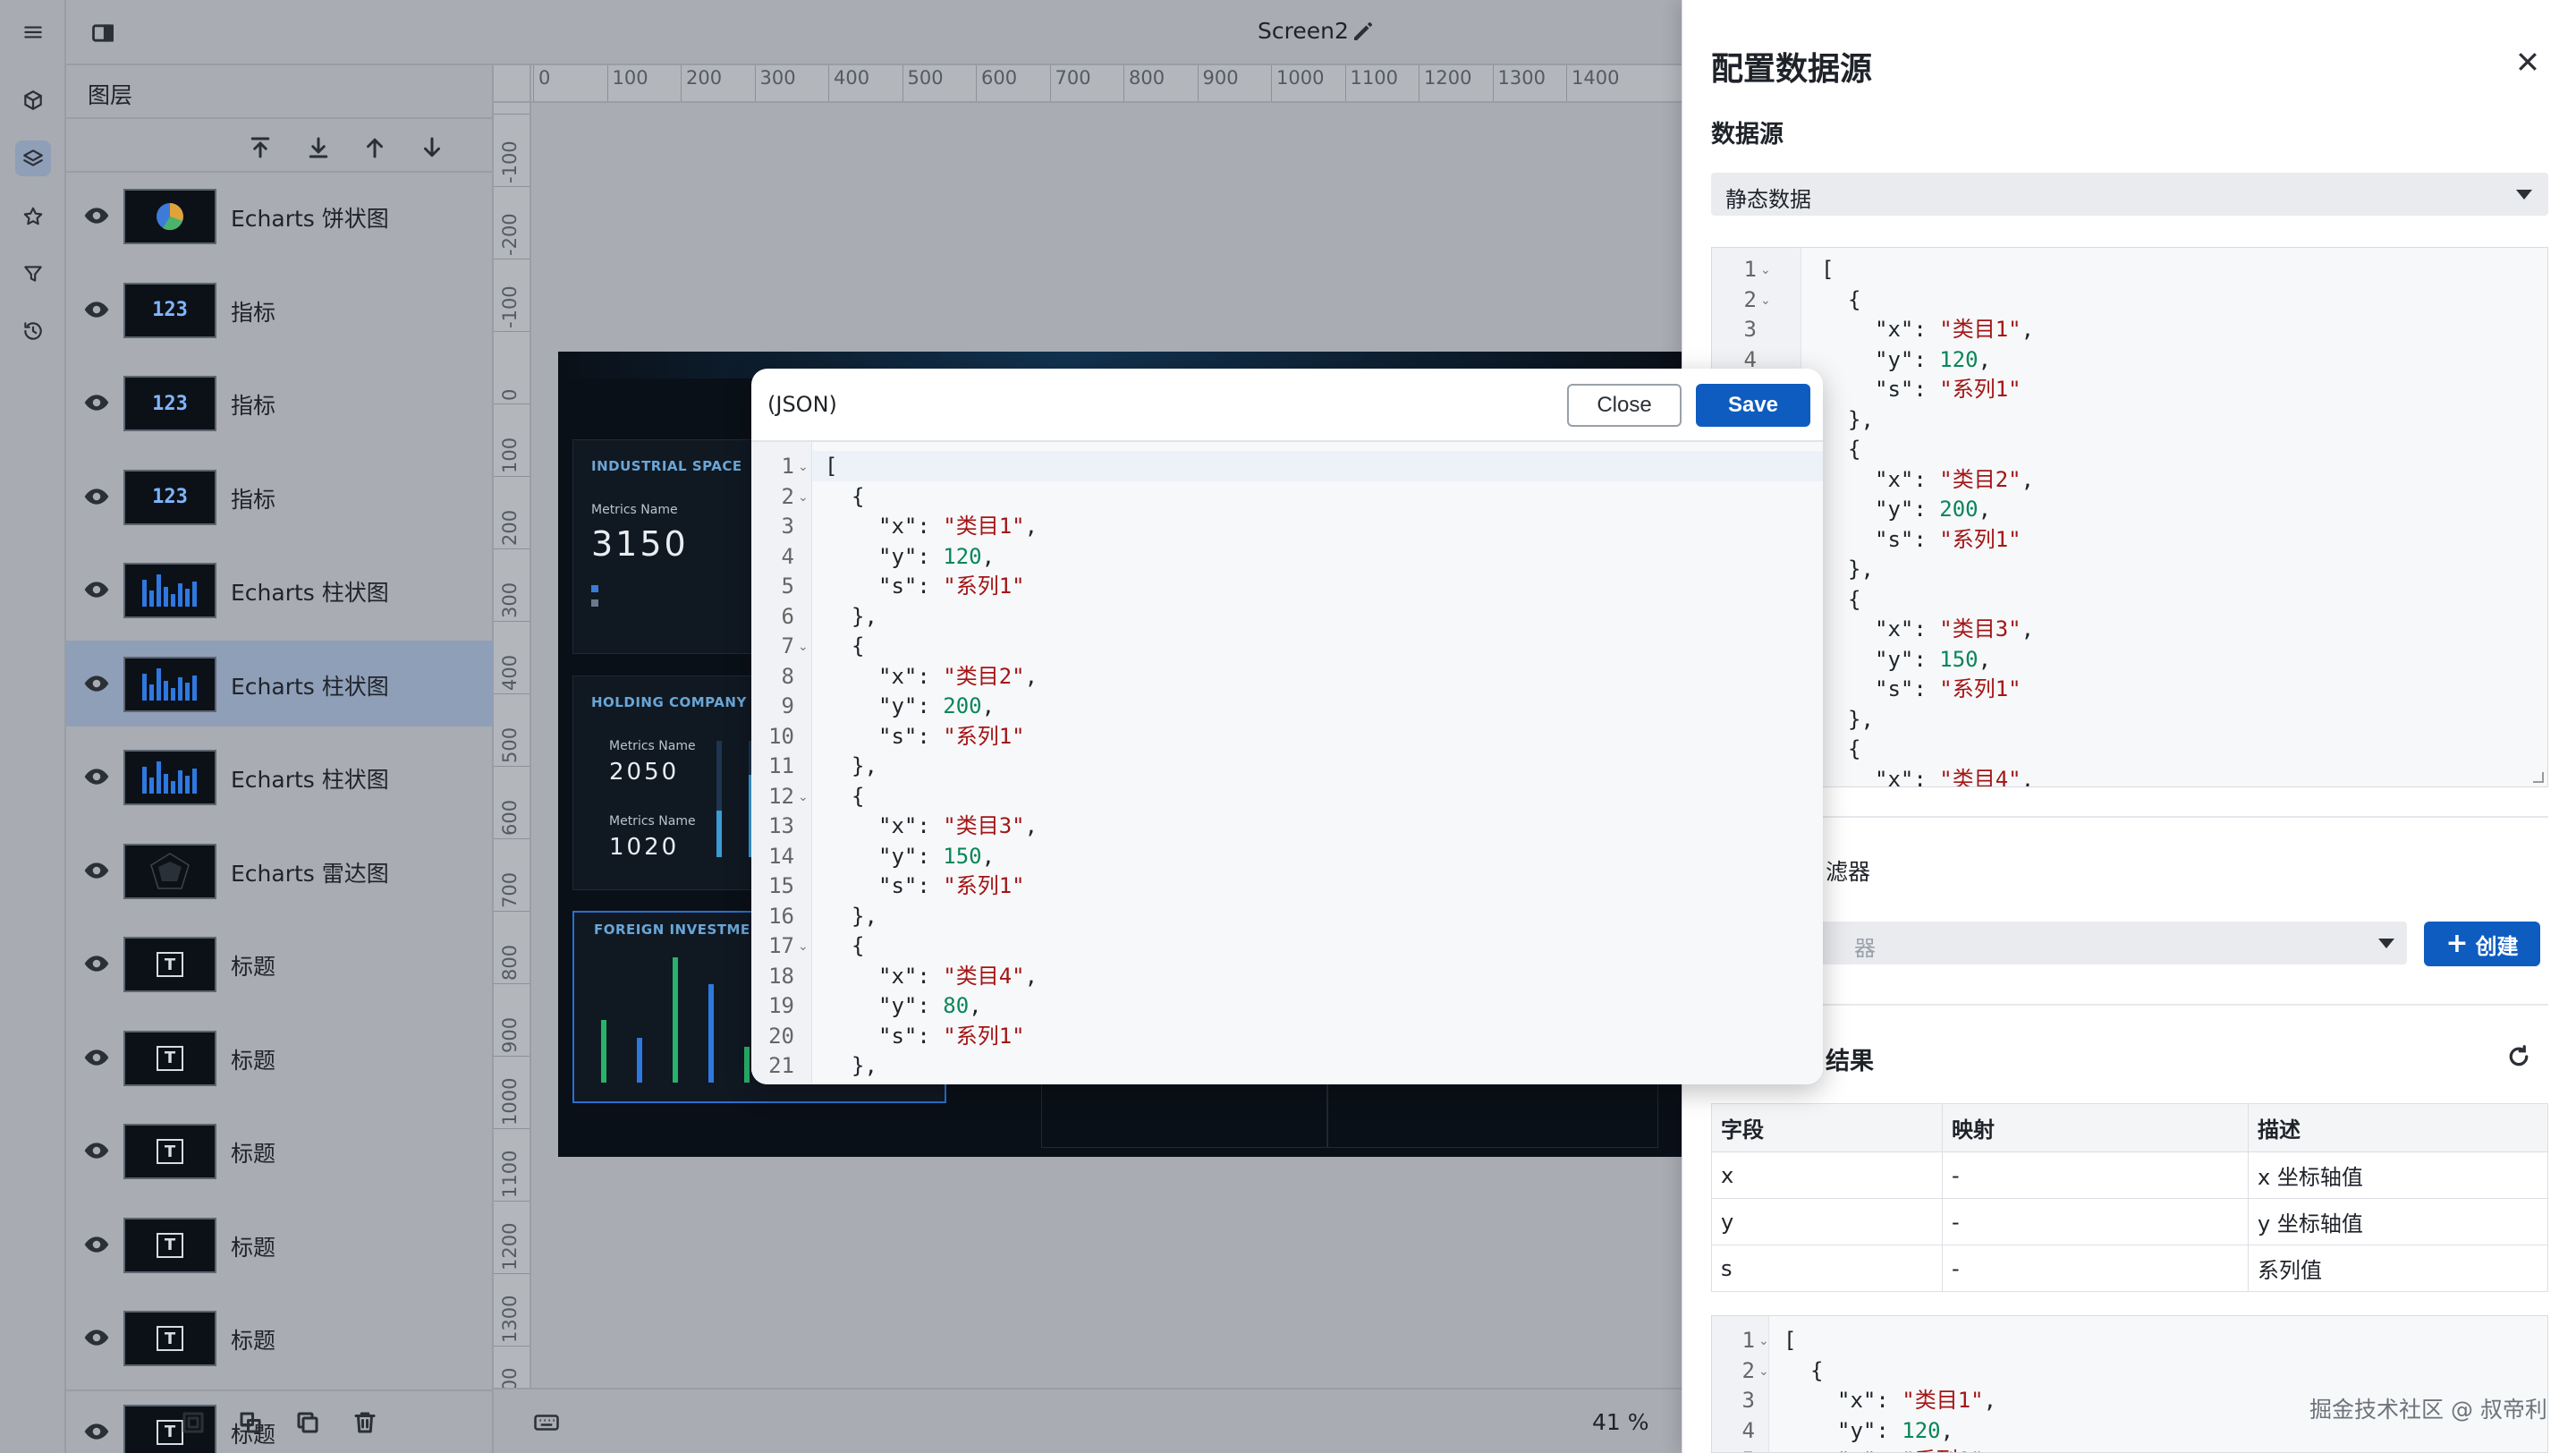  What do you see at coordinates (644, 772) in the screenshot?
I see `metric-value: 2050` at bounding box center [644, 772].